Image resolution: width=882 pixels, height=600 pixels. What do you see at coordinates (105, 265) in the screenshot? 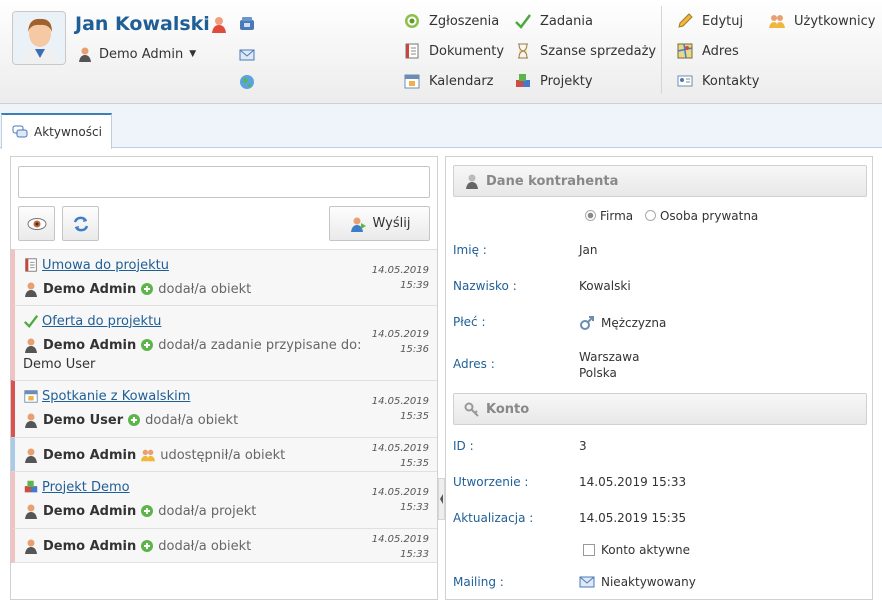
I see `entry-link: Umowa do projektu` at bounding box center [105, 265].